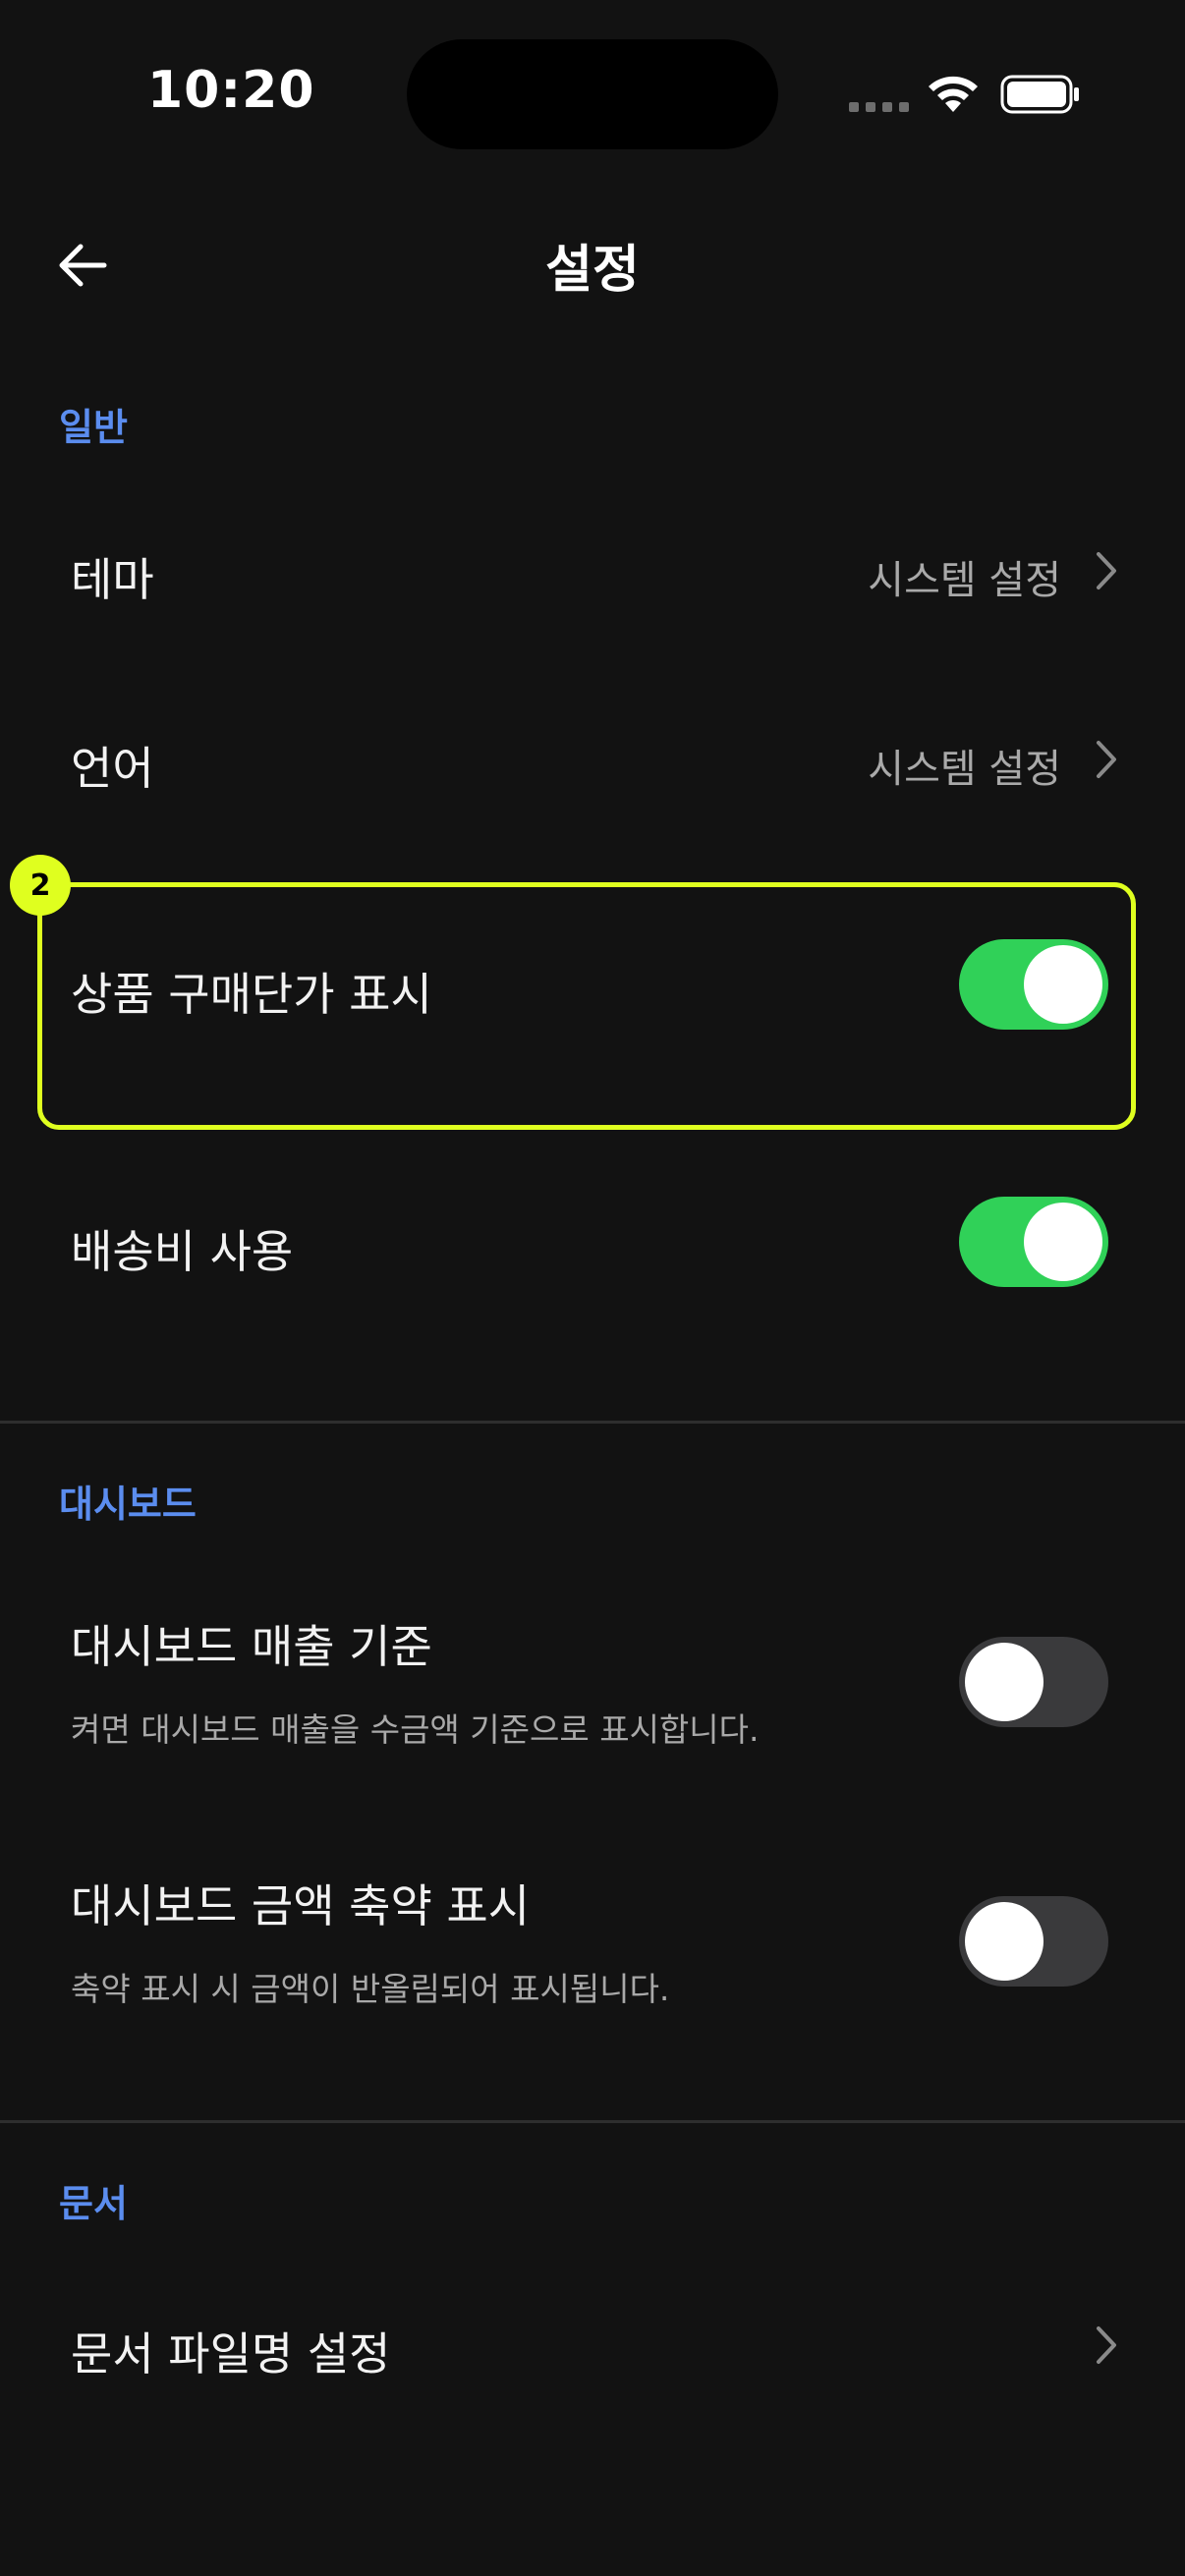  Describe the element at coordinates (965, 580) in the screenshot. I see `theme-value: 시스템 설정` at that location.